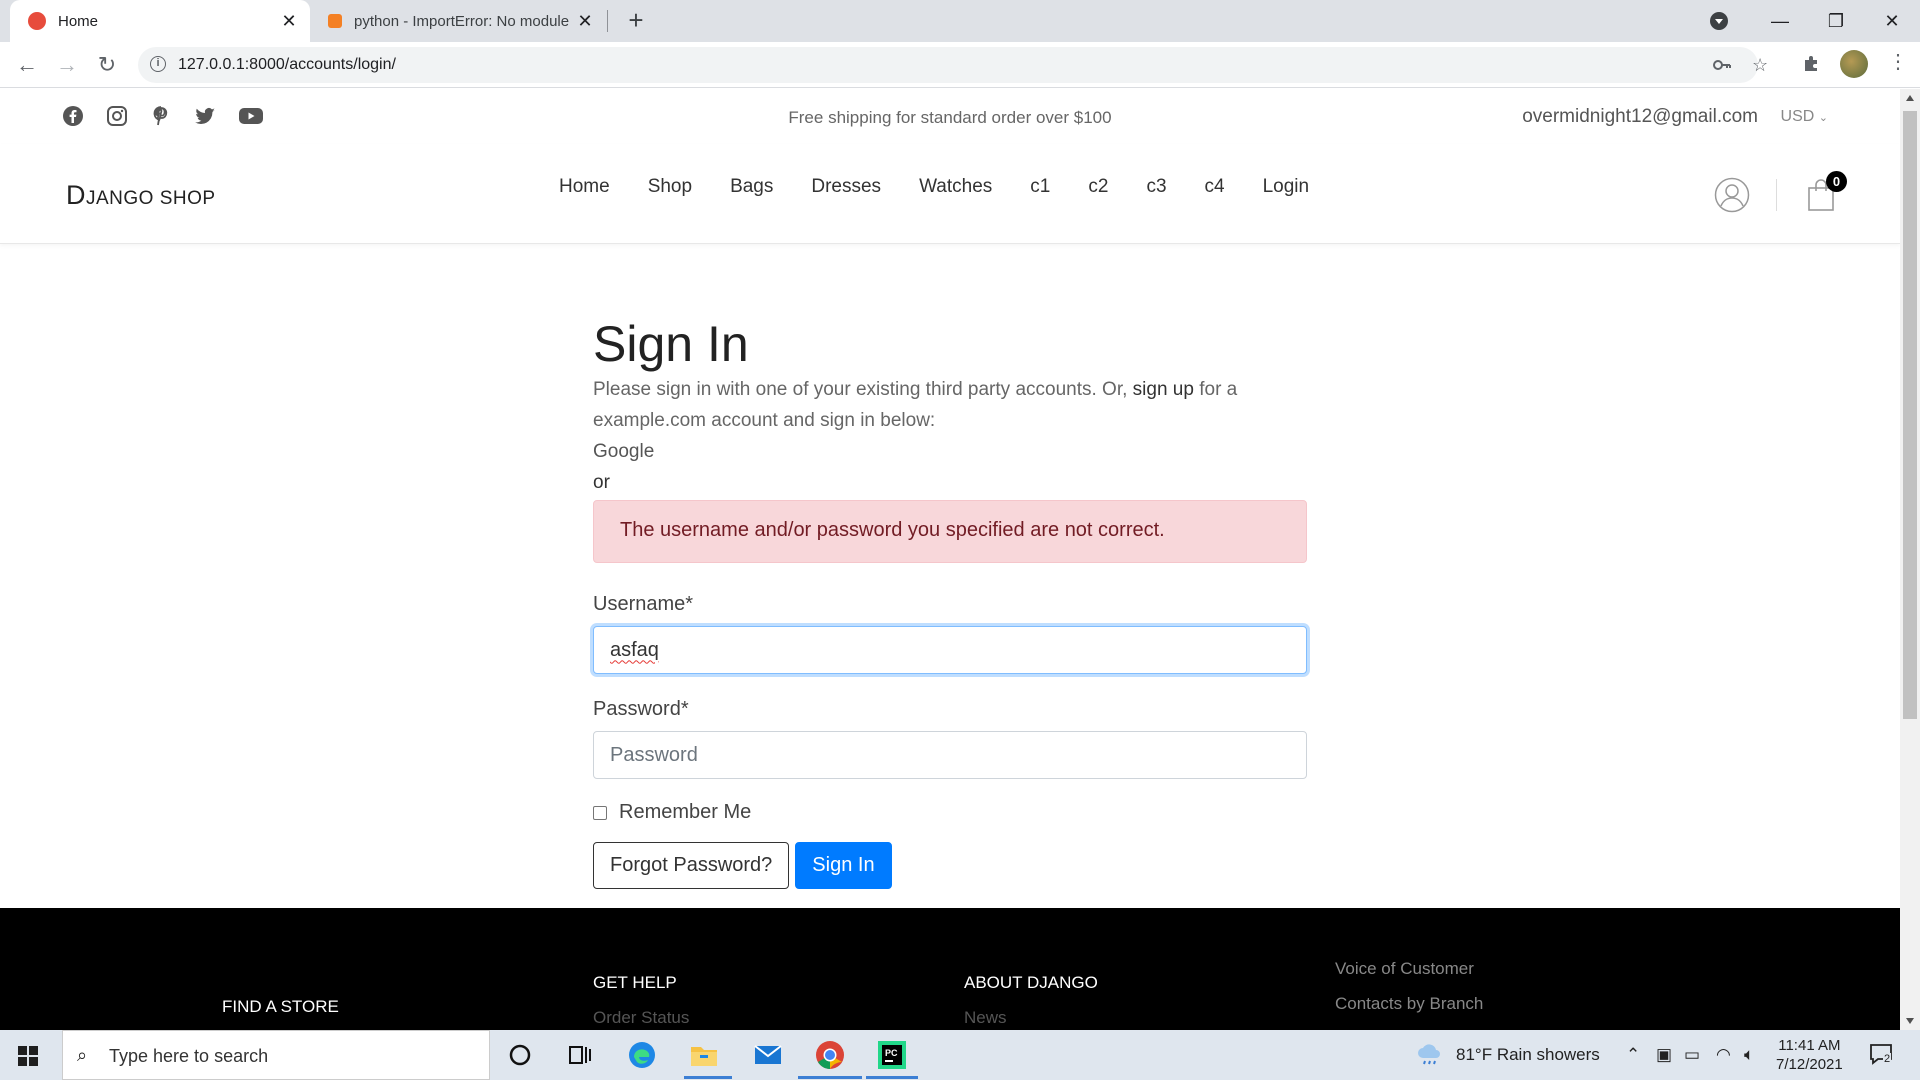 The width and height of the screenshot is (1920, 1080). What do you see at coordinates (1692, 1055) in the screenshot?
I see `battery-icon: ▭` at bounding box center [1692, 1055].